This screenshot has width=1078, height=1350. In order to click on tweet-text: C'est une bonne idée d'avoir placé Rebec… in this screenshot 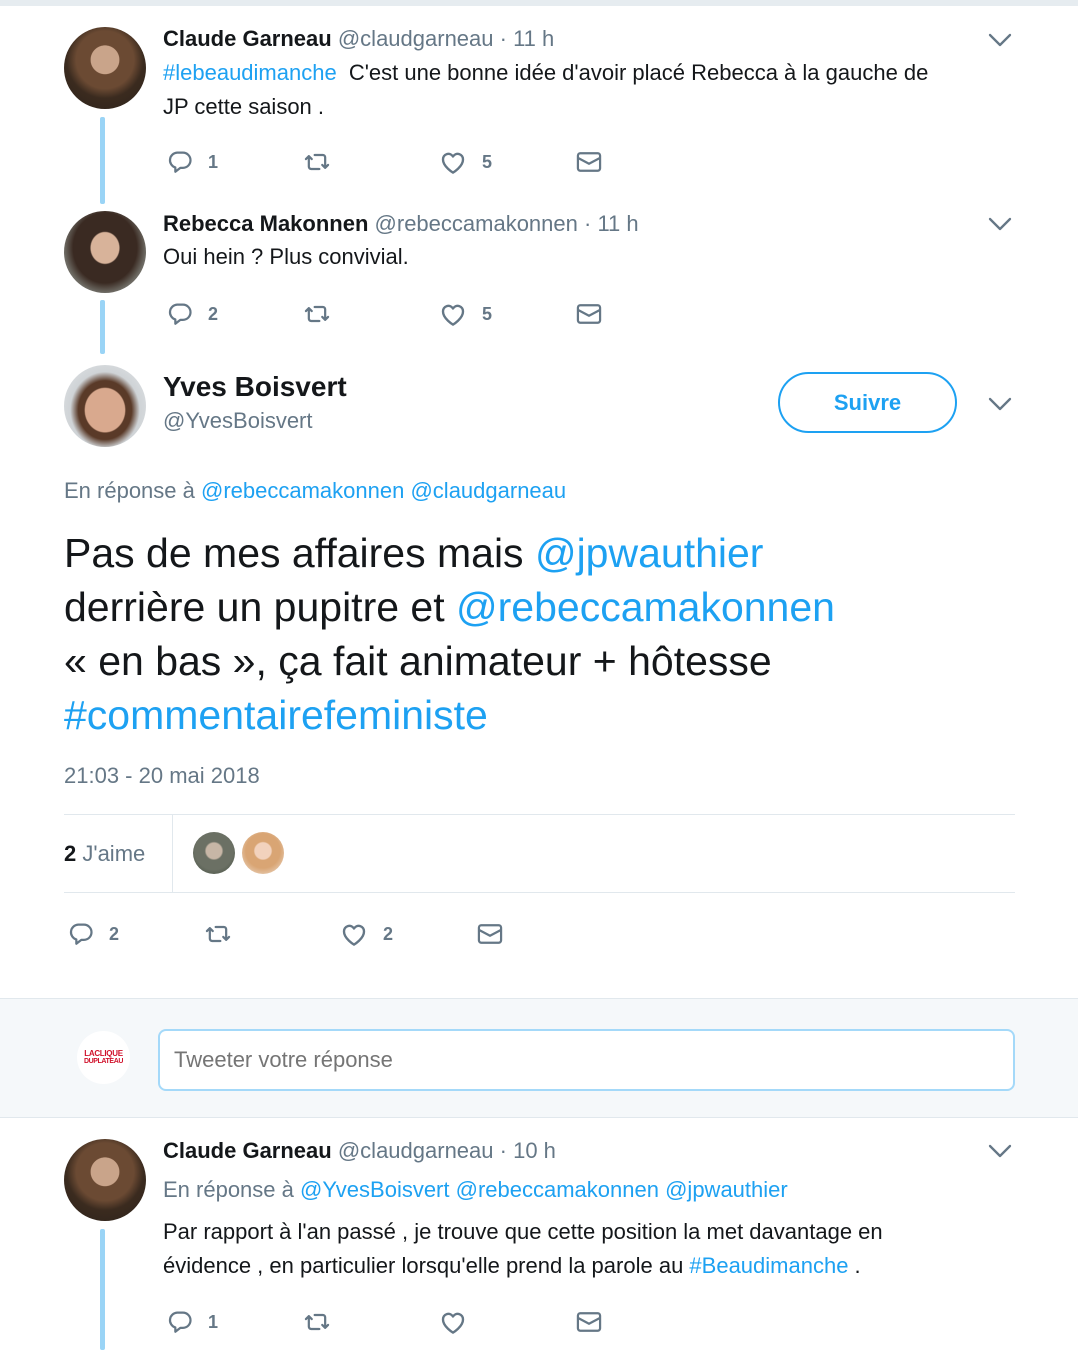, I will do `click(635, 72)`.